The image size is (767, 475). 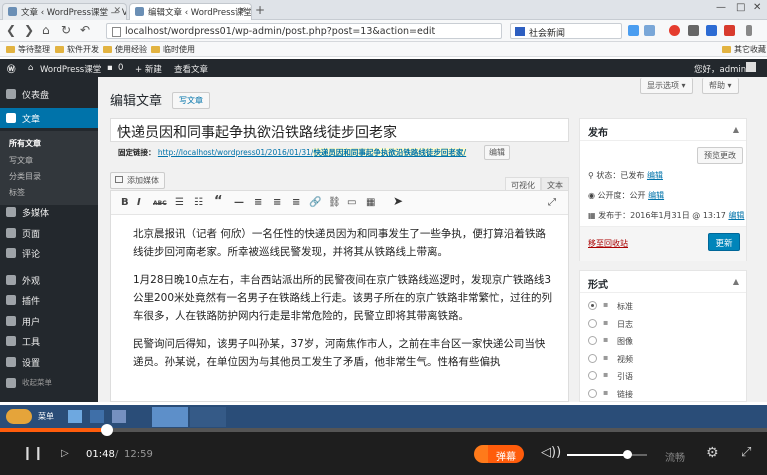 What do you see at coordinates (125, 49) in the screenshot?
I see `bookmark-folder: 使用经验` at bounding box center [125, 49].